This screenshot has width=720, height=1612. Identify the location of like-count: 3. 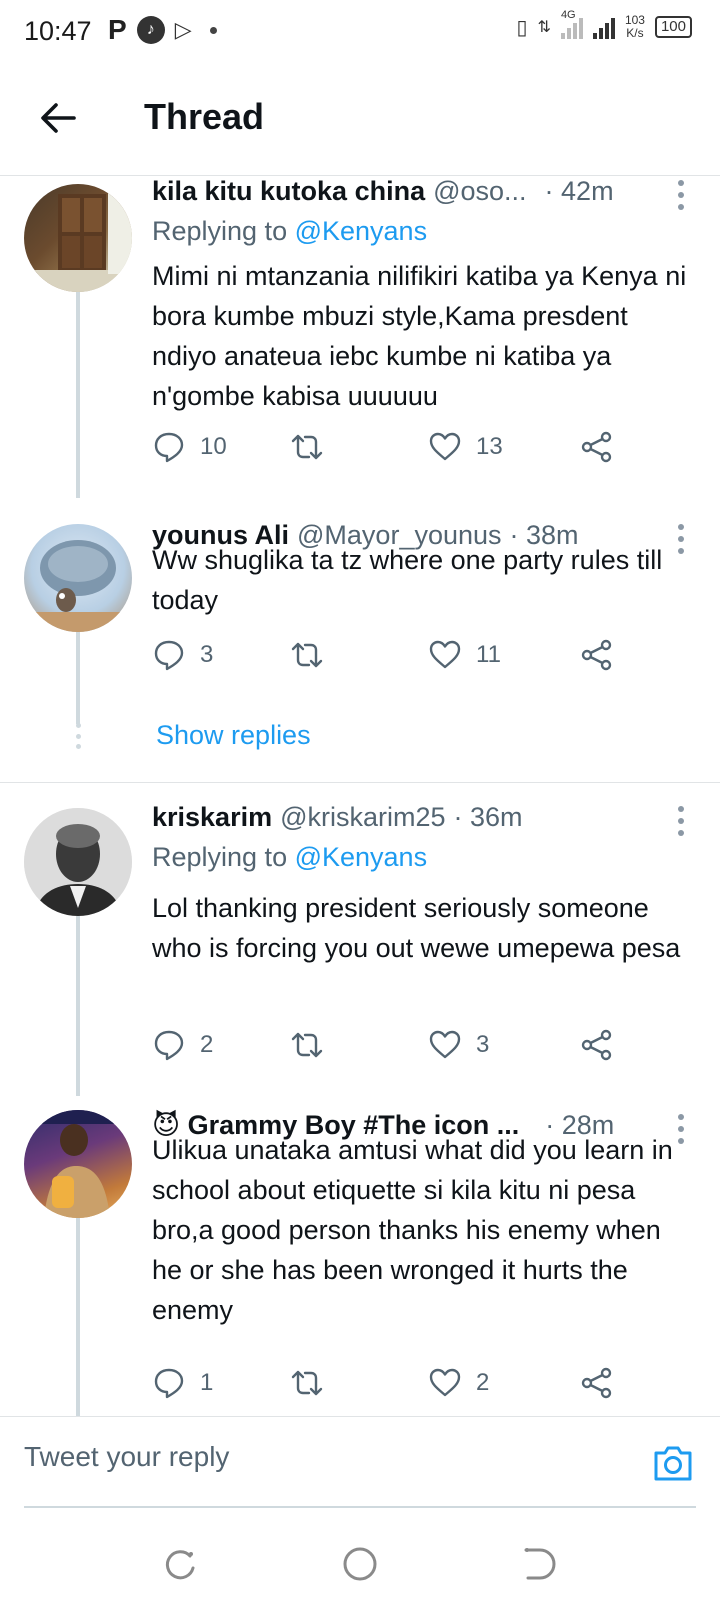
(483, 1044).